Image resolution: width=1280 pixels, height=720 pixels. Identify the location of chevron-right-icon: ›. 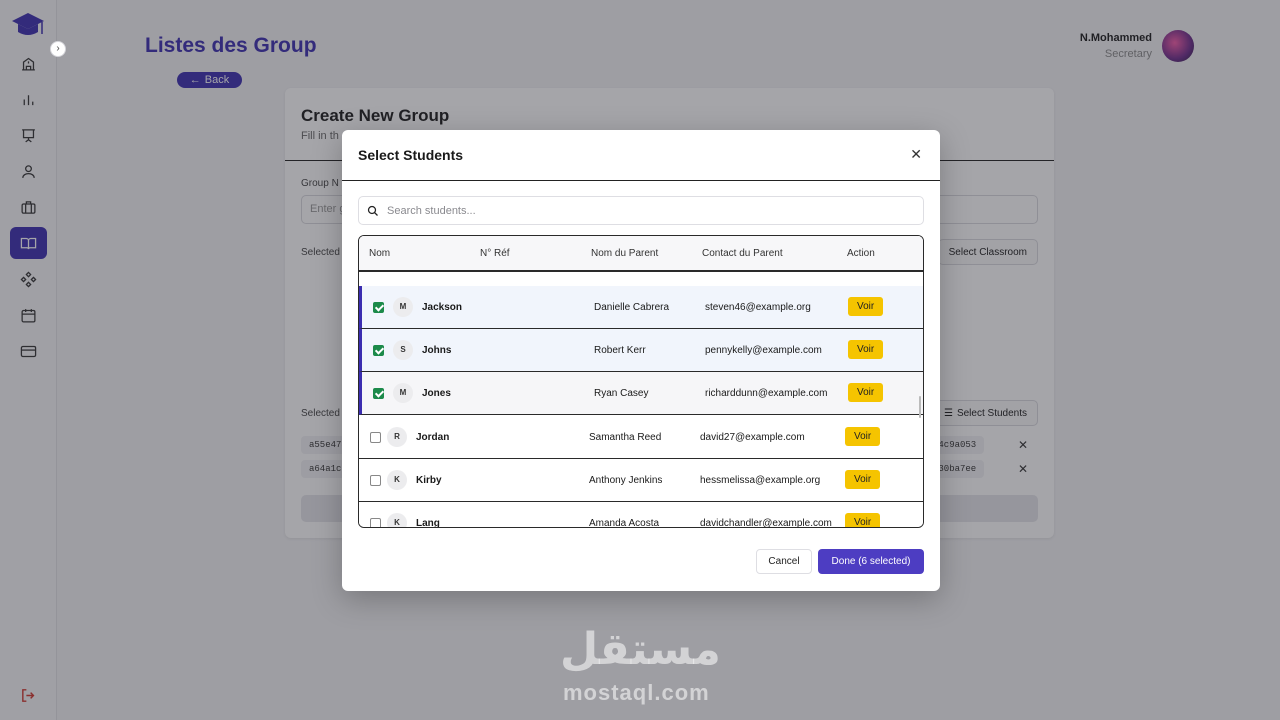
(58, 48).